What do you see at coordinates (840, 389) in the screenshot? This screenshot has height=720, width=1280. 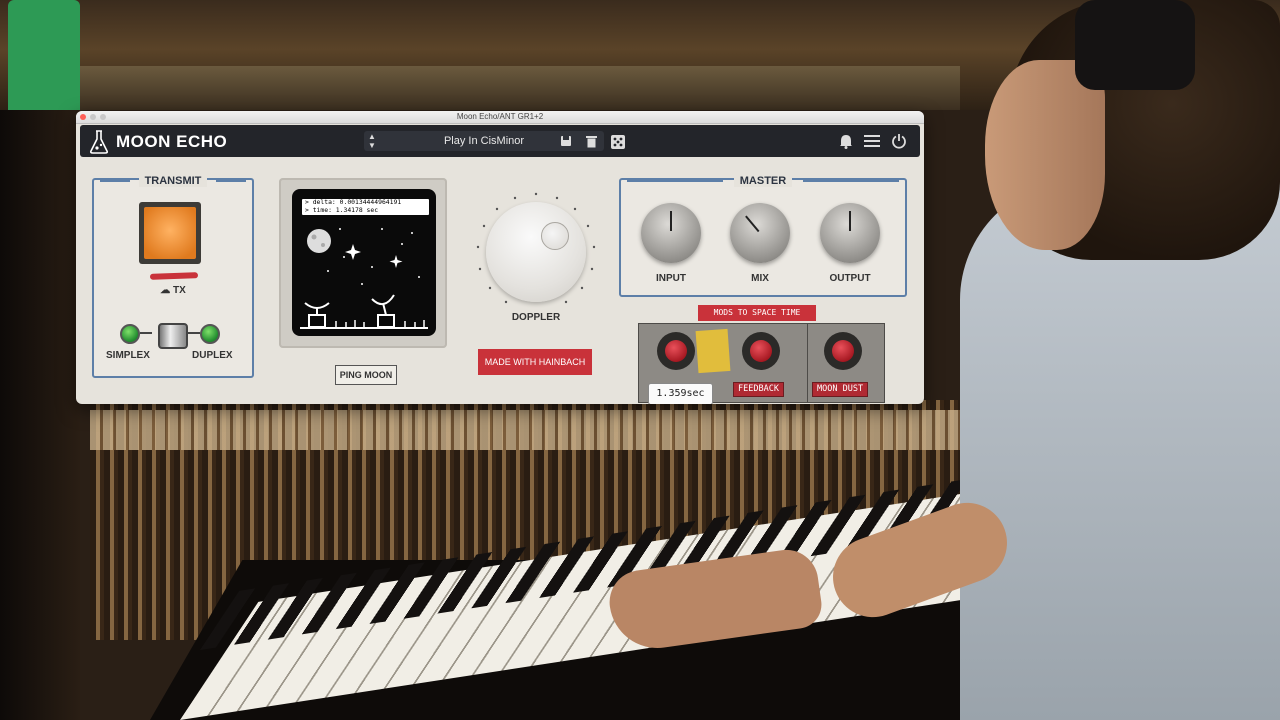 I see `moon-dust-label: MOON DUST` at bounding box center [840, 389].